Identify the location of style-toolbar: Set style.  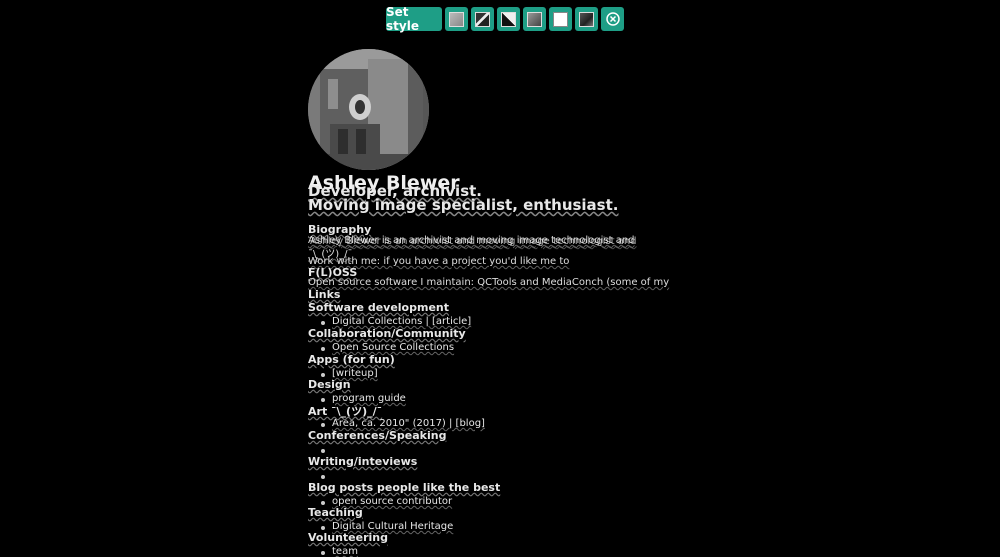
(505, 19).